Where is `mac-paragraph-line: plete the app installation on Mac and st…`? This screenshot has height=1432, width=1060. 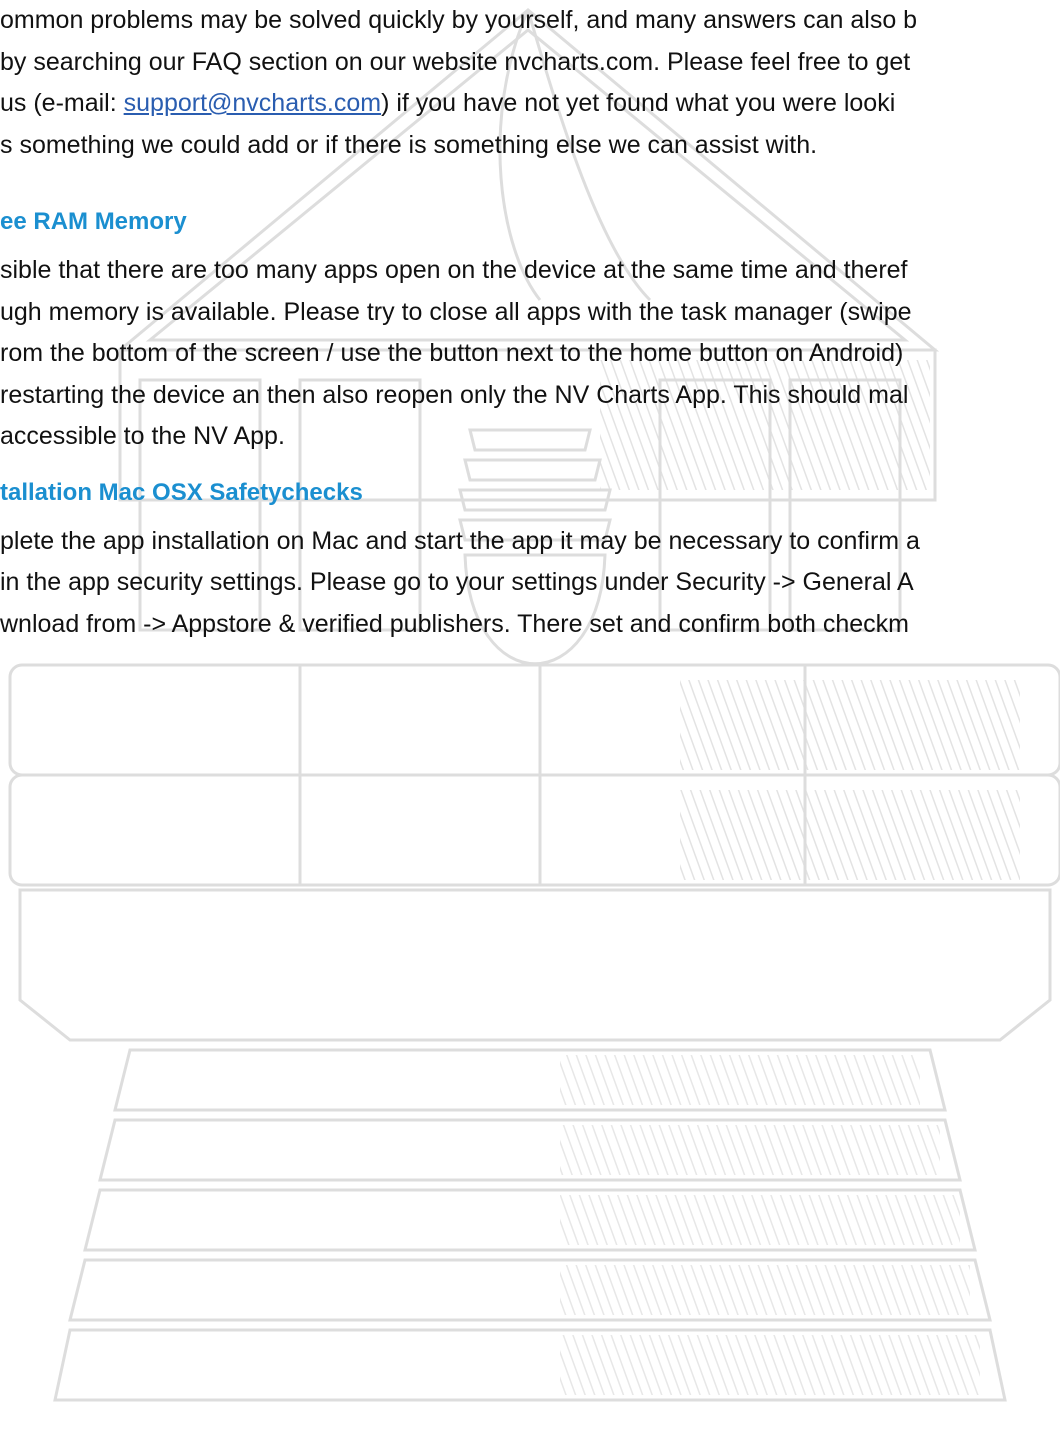 mac-paragraph-line: plete the app installation on Mac and st… is located at coordinates (460, 541).